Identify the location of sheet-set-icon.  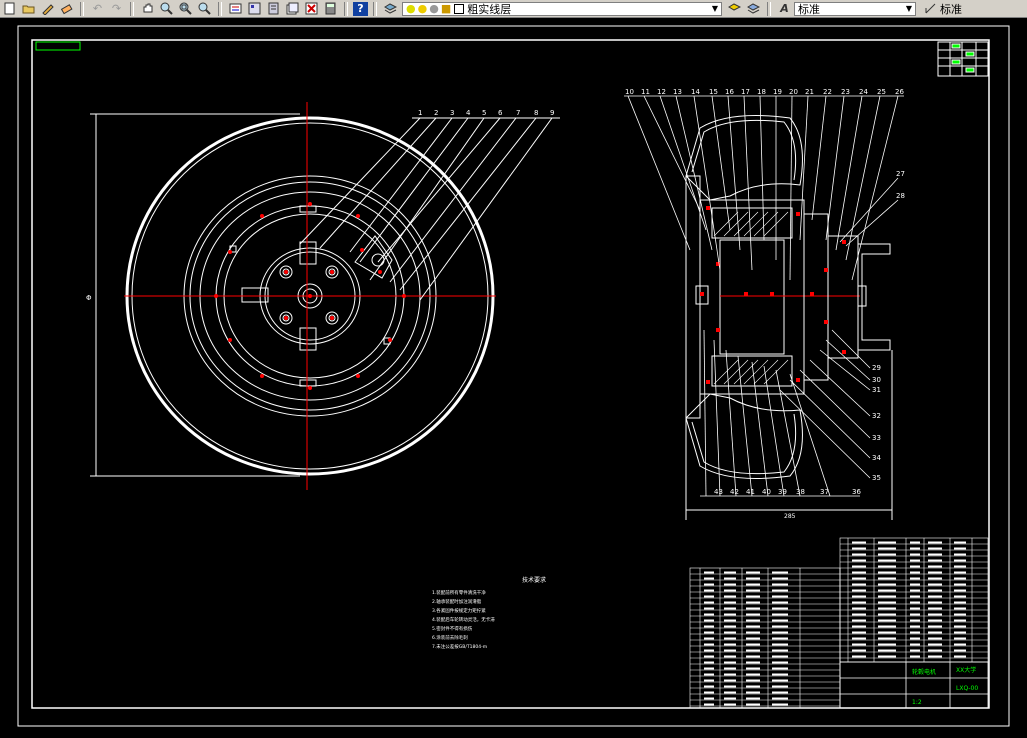
(292, 8).